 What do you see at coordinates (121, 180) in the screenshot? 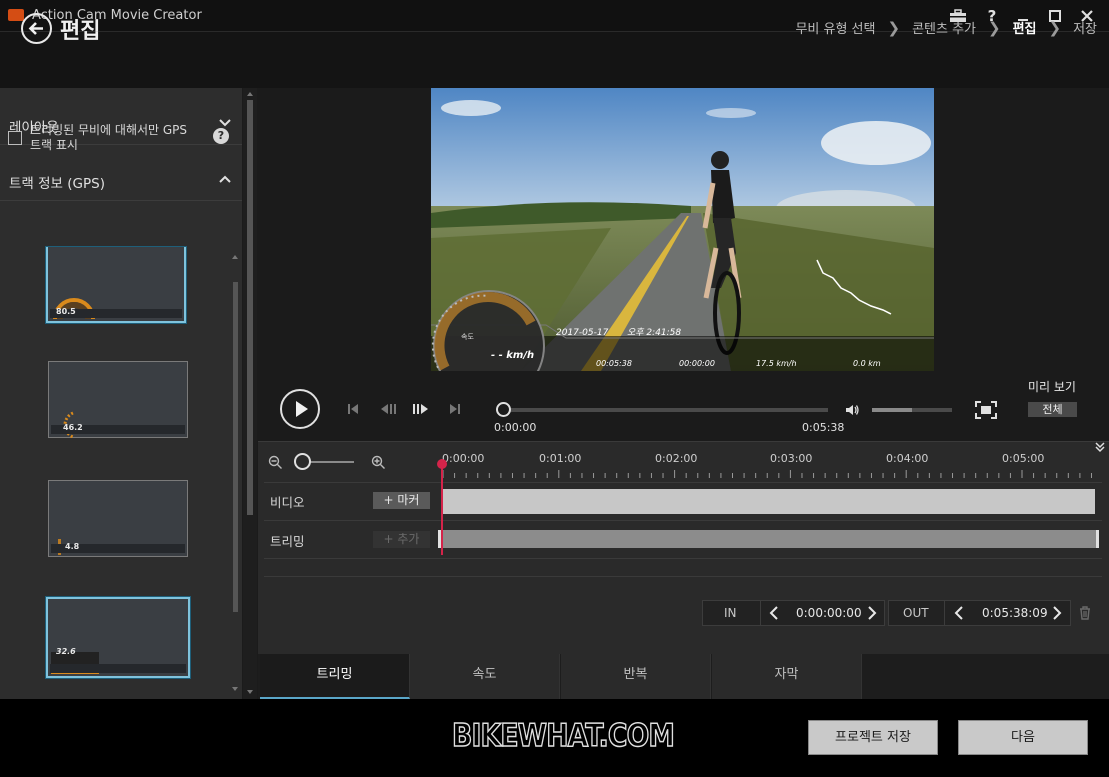
I see `gps-section-header: 트랙 정보 (GPS)` at bounding box center [121, 180].